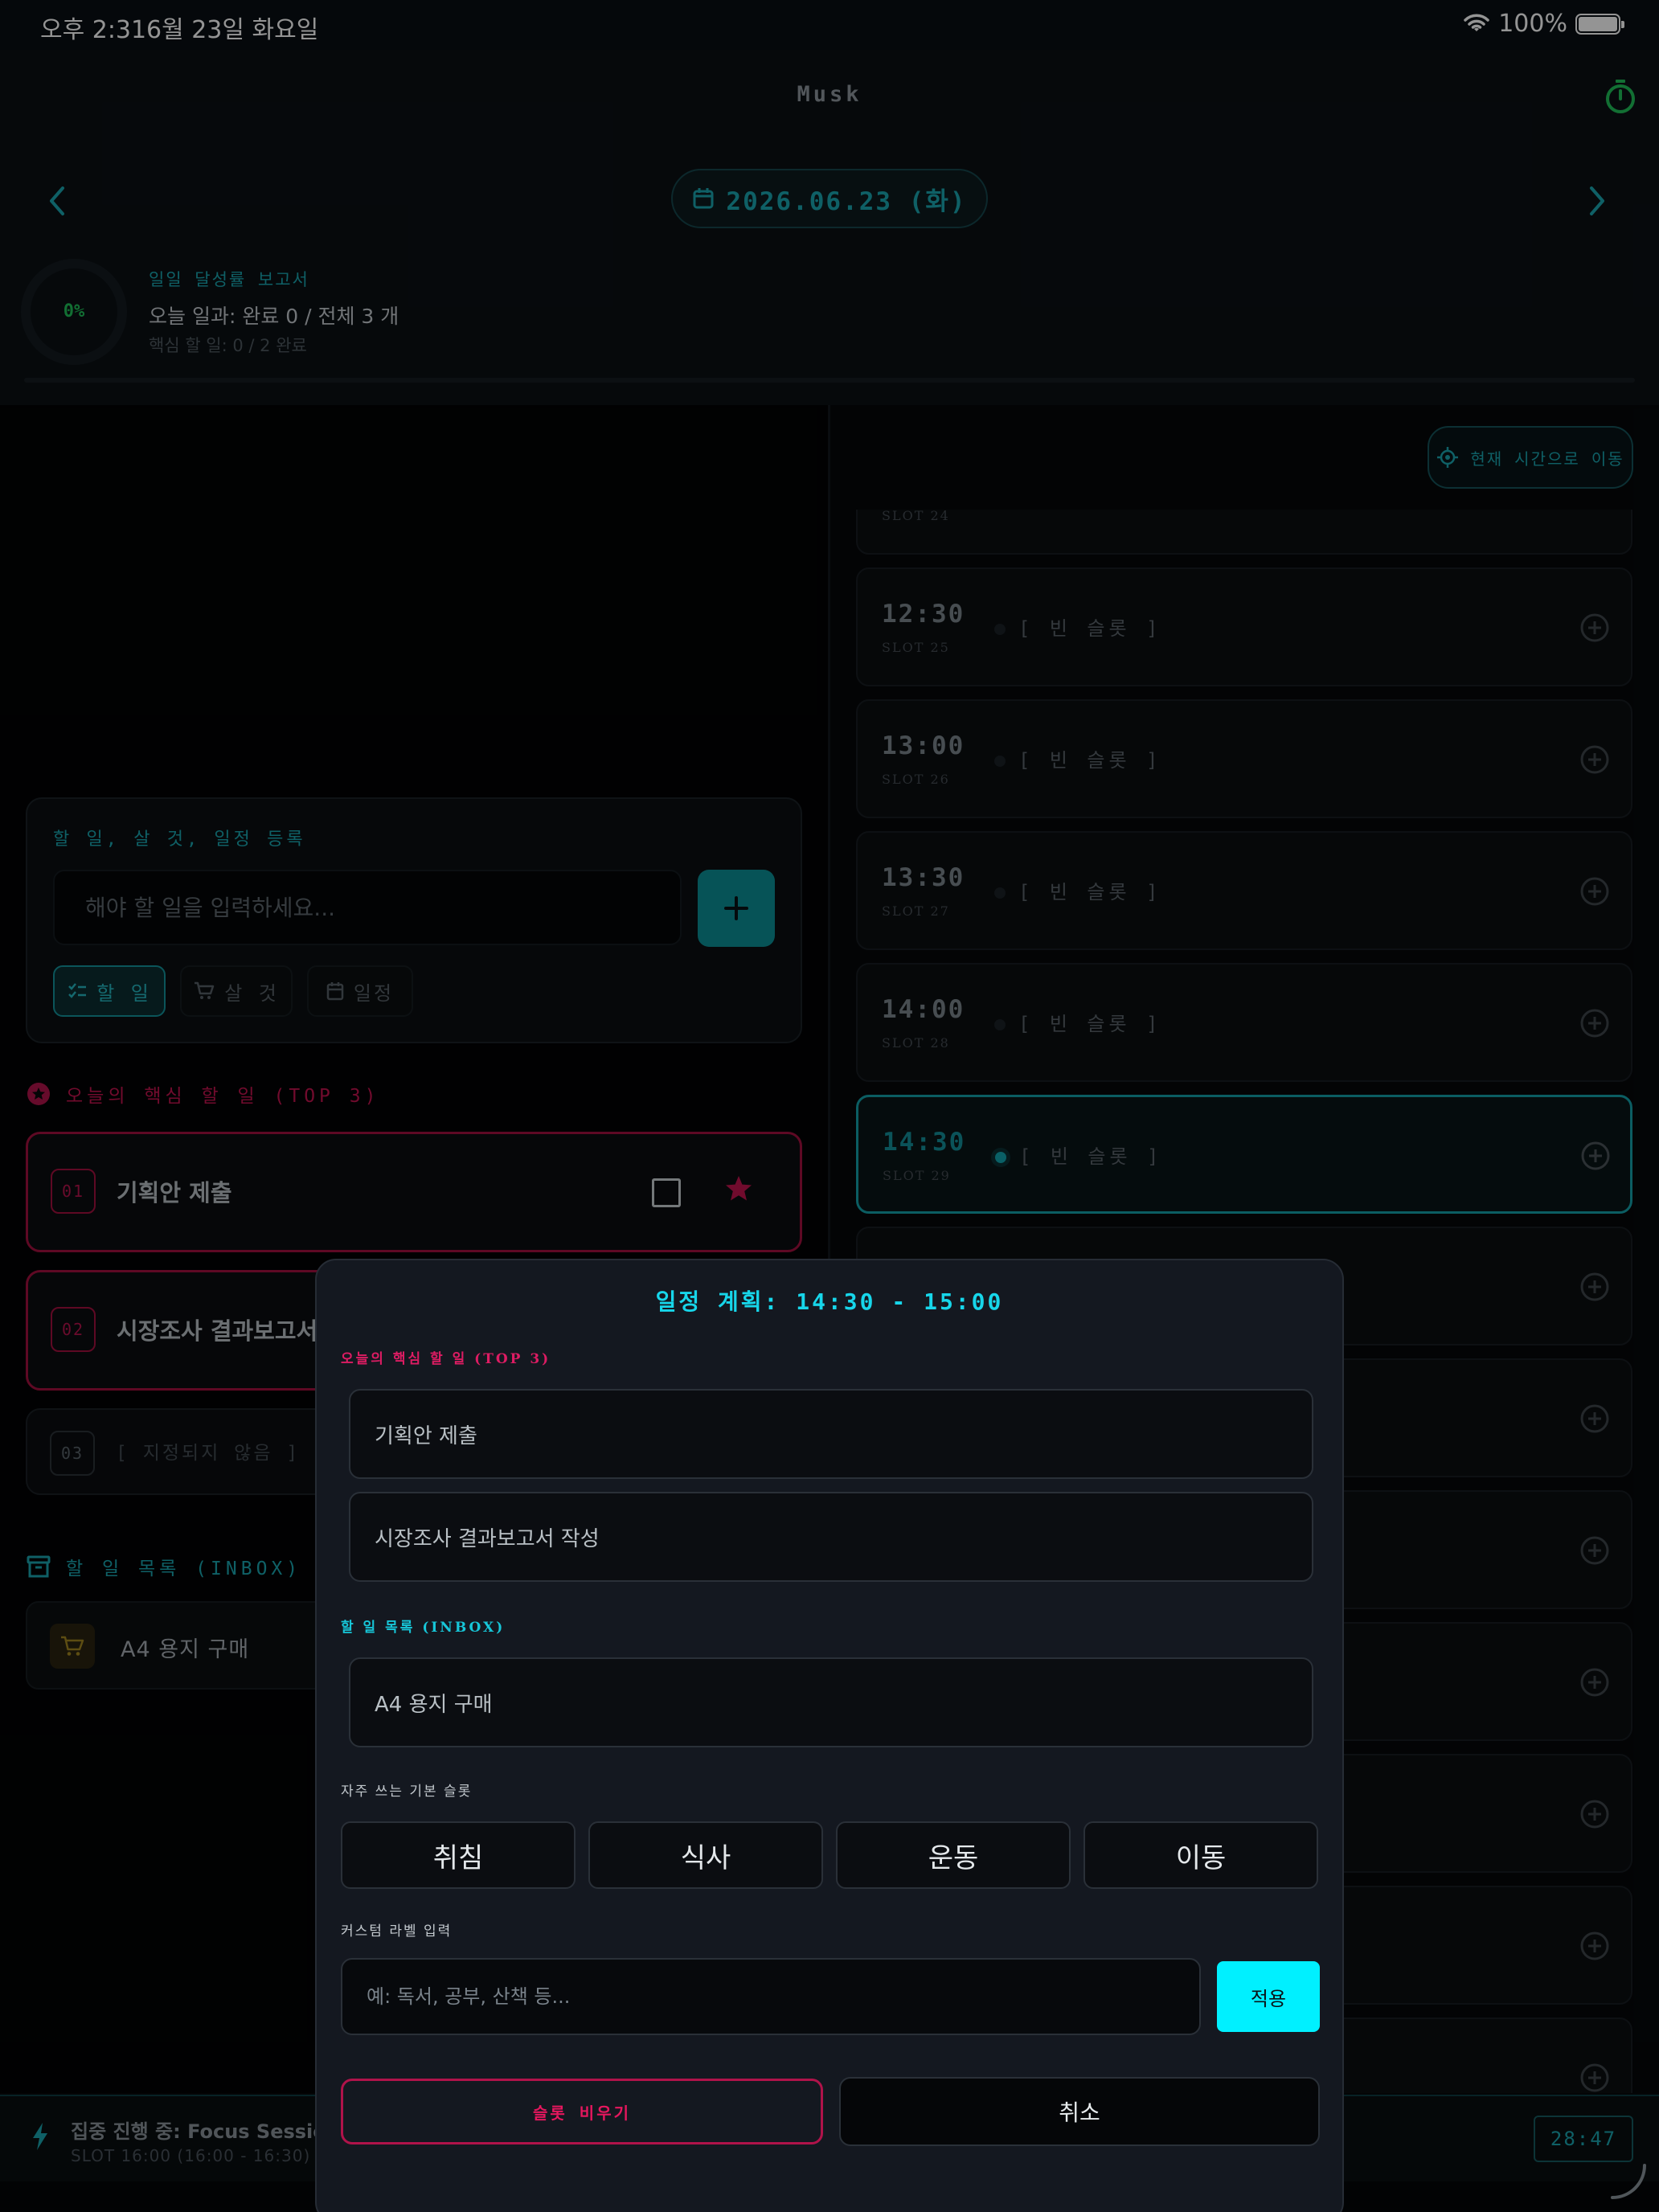 The image size is (1659, 2212). I want to click on modal-top3-title: 오늘의 핵심 할 일 (TOP 3), so click(446, 1359).